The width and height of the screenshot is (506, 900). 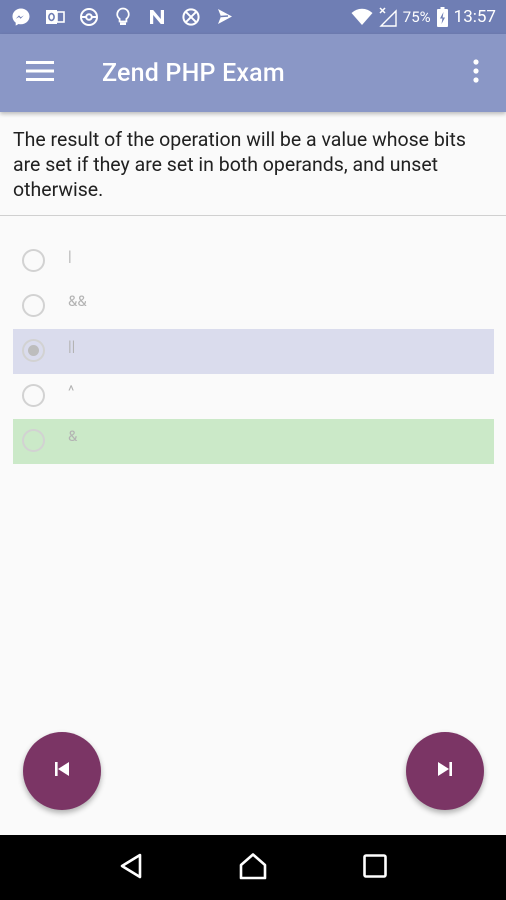 I want to click on hamburger-menu-icon, so click(x=40, y=73).